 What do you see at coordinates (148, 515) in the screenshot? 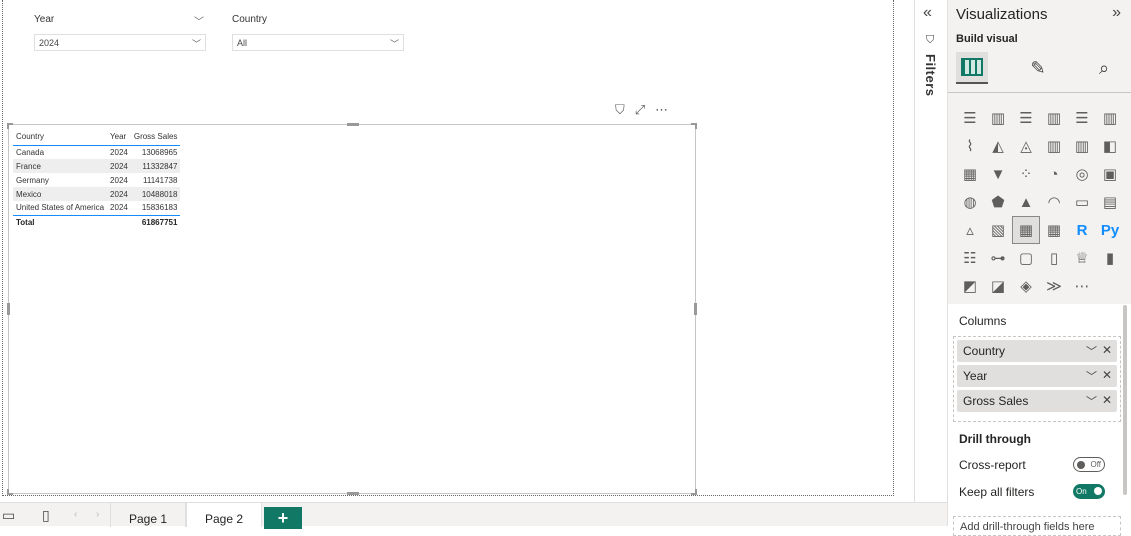
I see `page-tab-page-1: Page 1` at bounding box center [148, 515].